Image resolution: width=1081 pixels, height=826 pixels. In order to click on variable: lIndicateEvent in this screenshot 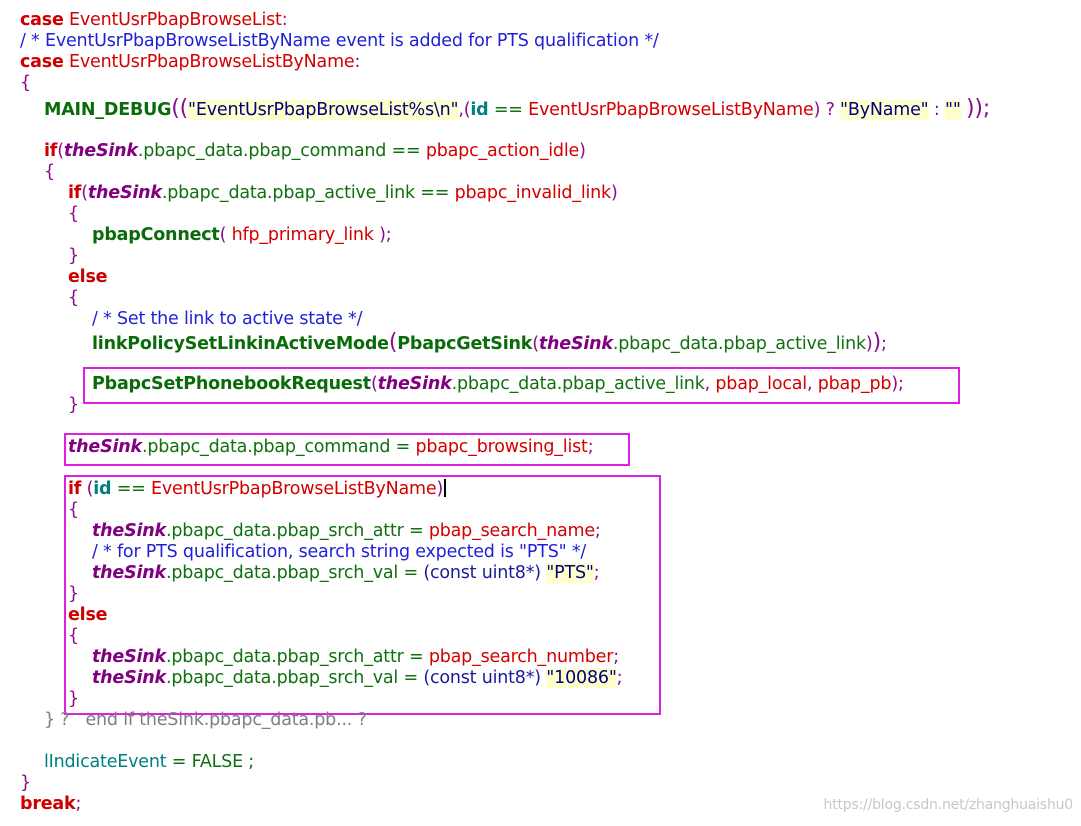, I will do `click(105, 762)`.